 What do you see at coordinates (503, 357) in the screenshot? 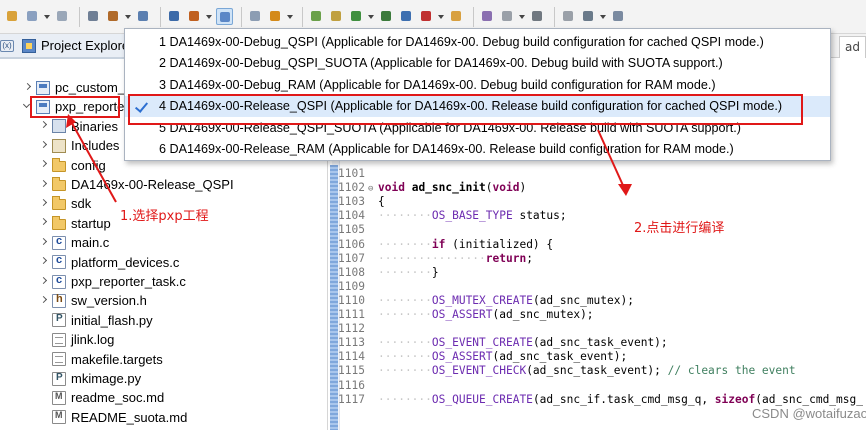
I see `code-text: ········OS_ASSERT(ad_snc_task_event);` at bounding box center [503, 357].